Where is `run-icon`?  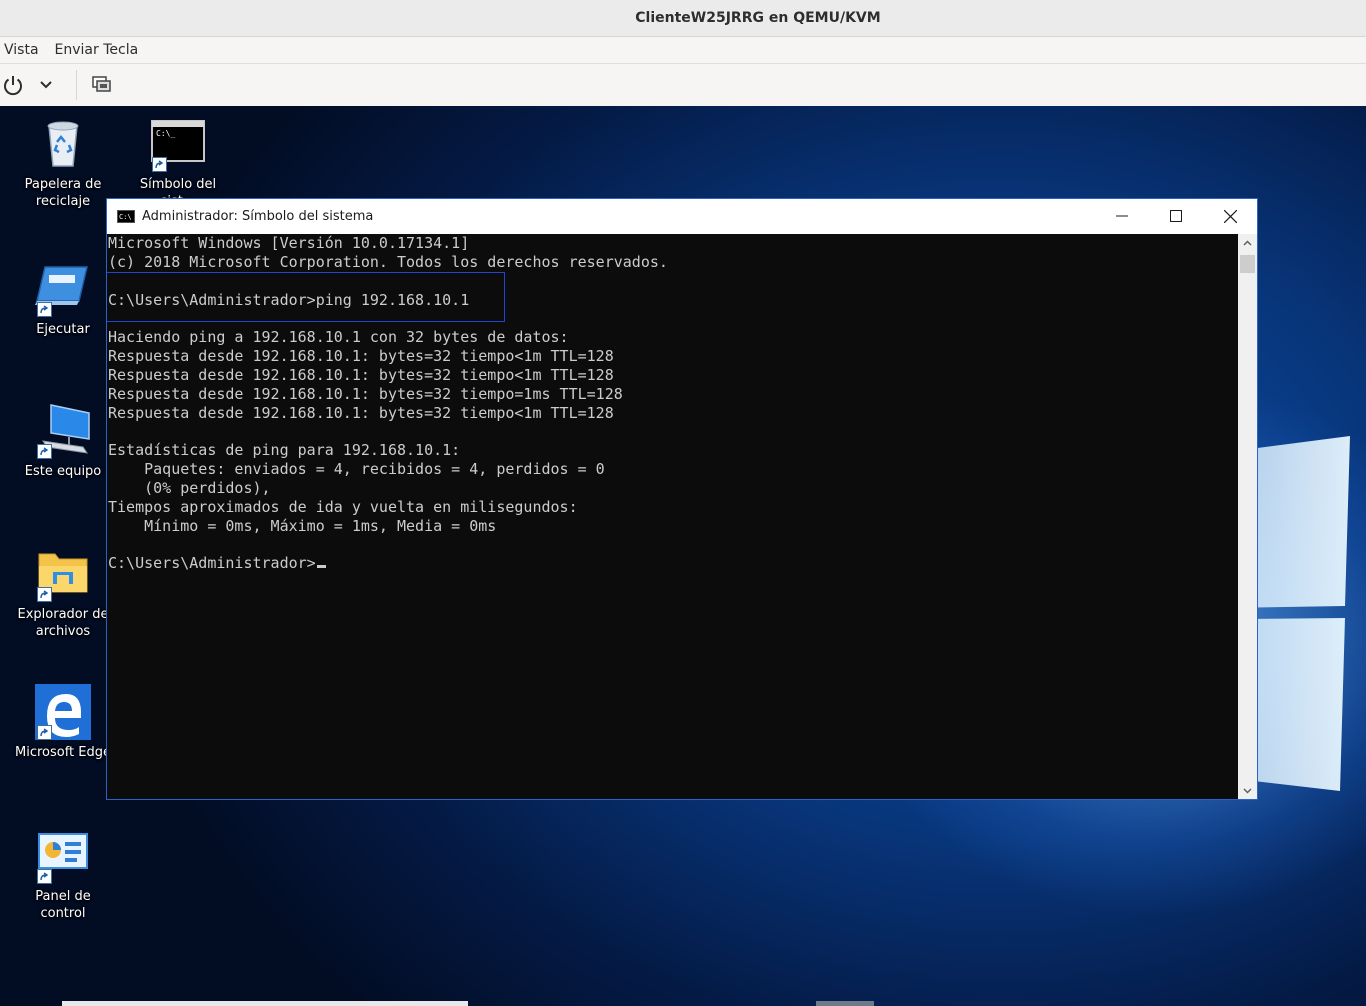 run-icon is located at coordinates (63, 289).